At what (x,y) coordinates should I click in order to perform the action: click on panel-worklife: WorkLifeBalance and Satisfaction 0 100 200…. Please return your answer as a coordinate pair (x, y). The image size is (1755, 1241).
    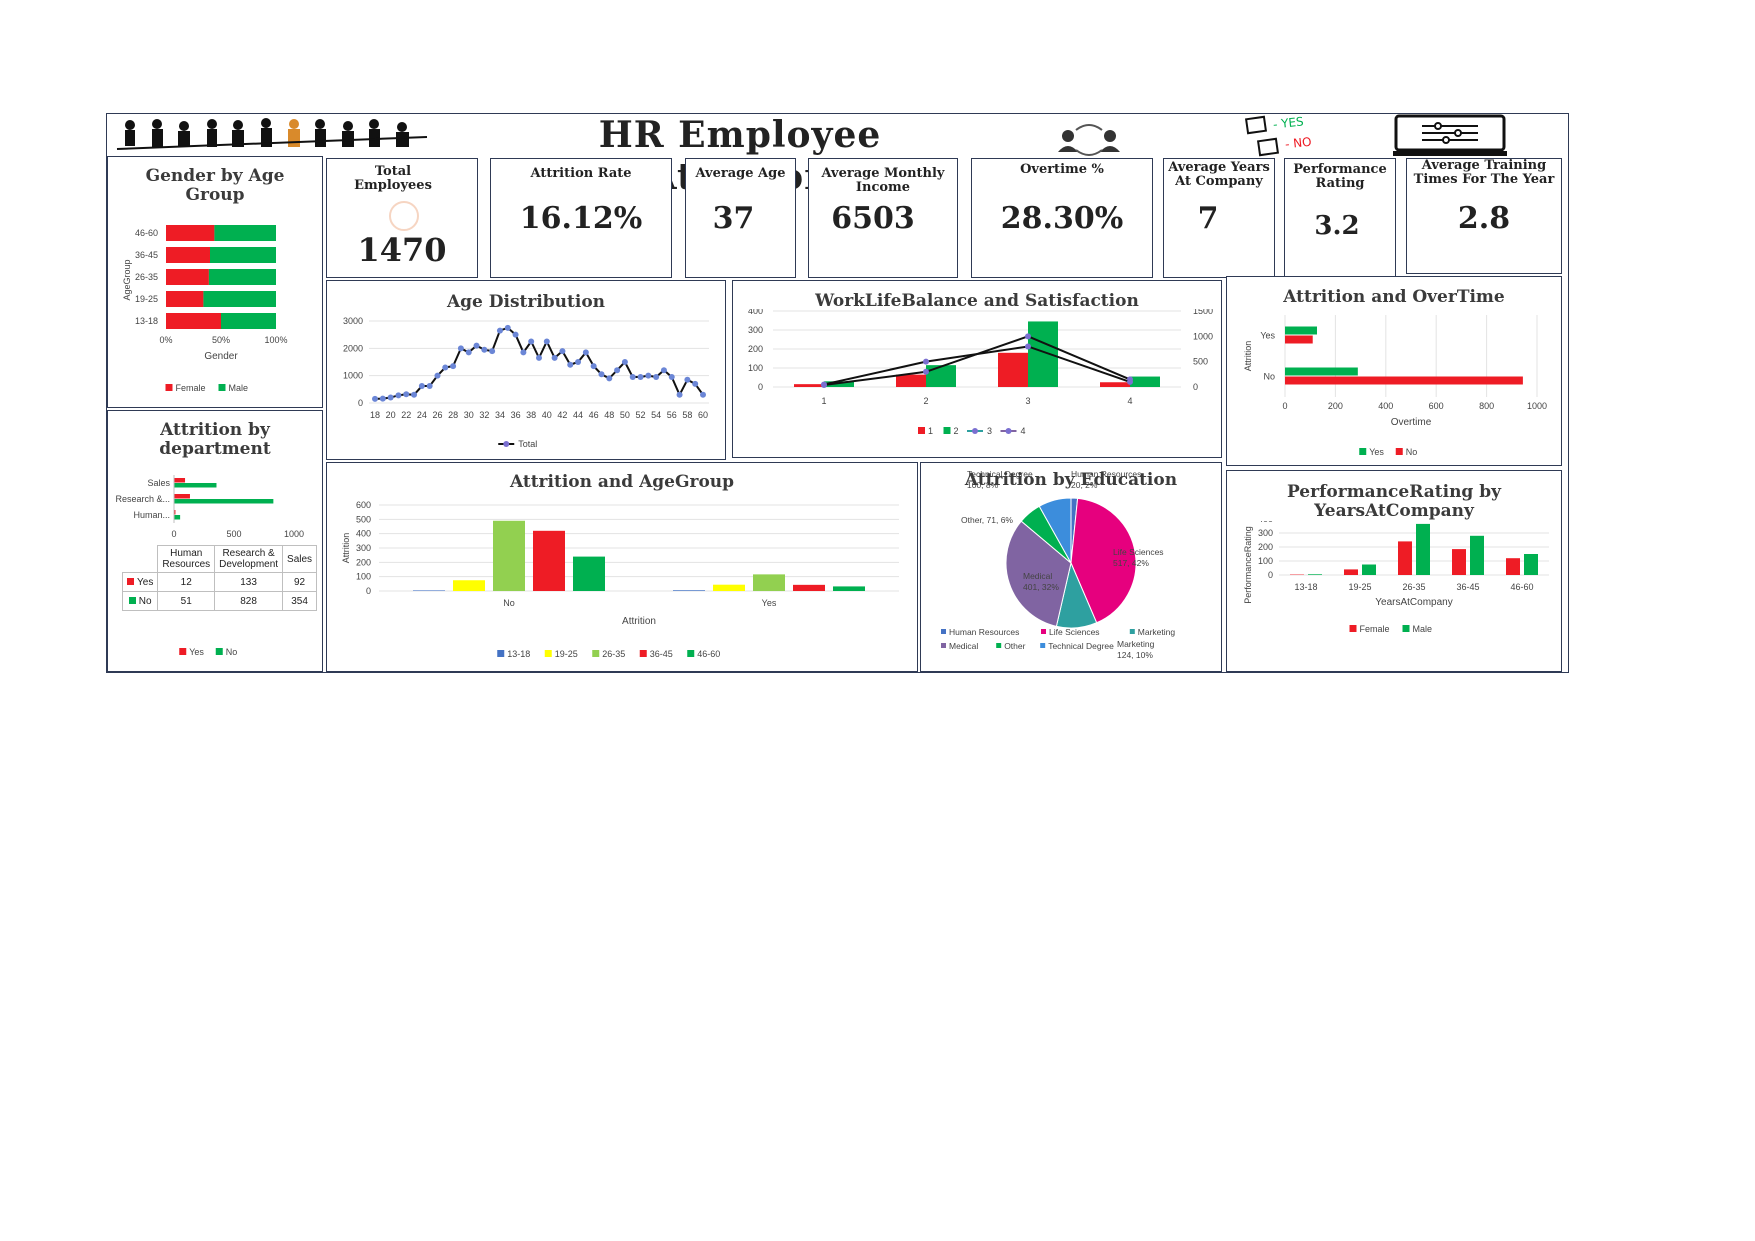
    Looking at the image, I should click on (977, 369).